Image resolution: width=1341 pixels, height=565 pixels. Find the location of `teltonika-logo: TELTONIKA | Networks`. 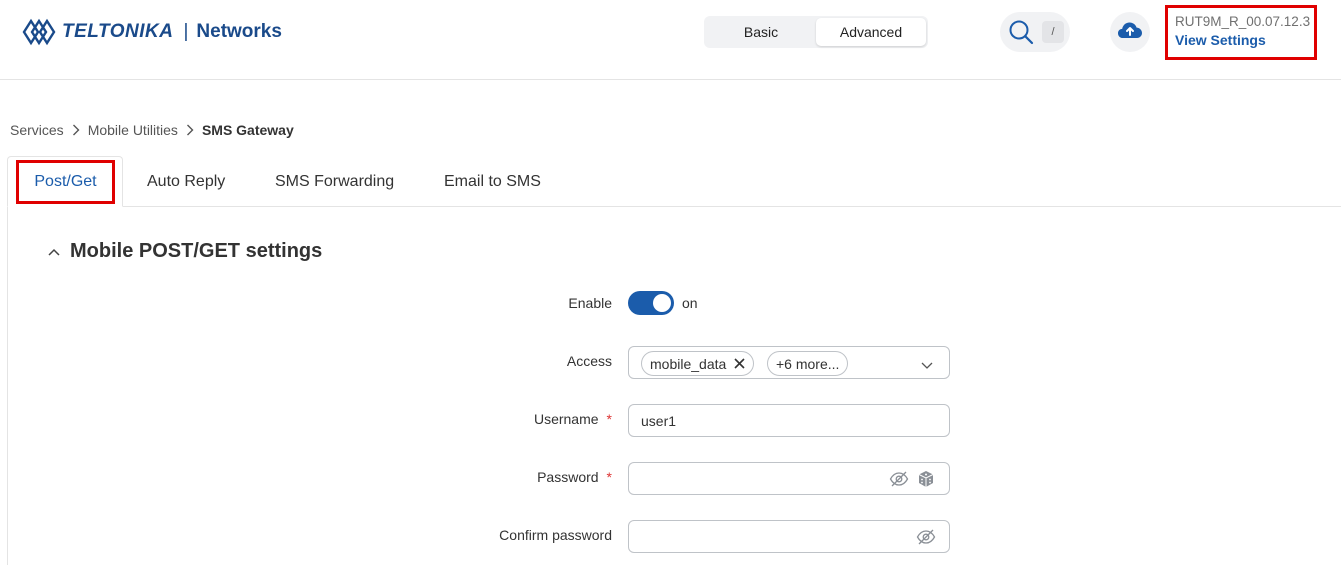

teltonika-logo: TELTONIKA | Networks is located at coordinates (152, 32).